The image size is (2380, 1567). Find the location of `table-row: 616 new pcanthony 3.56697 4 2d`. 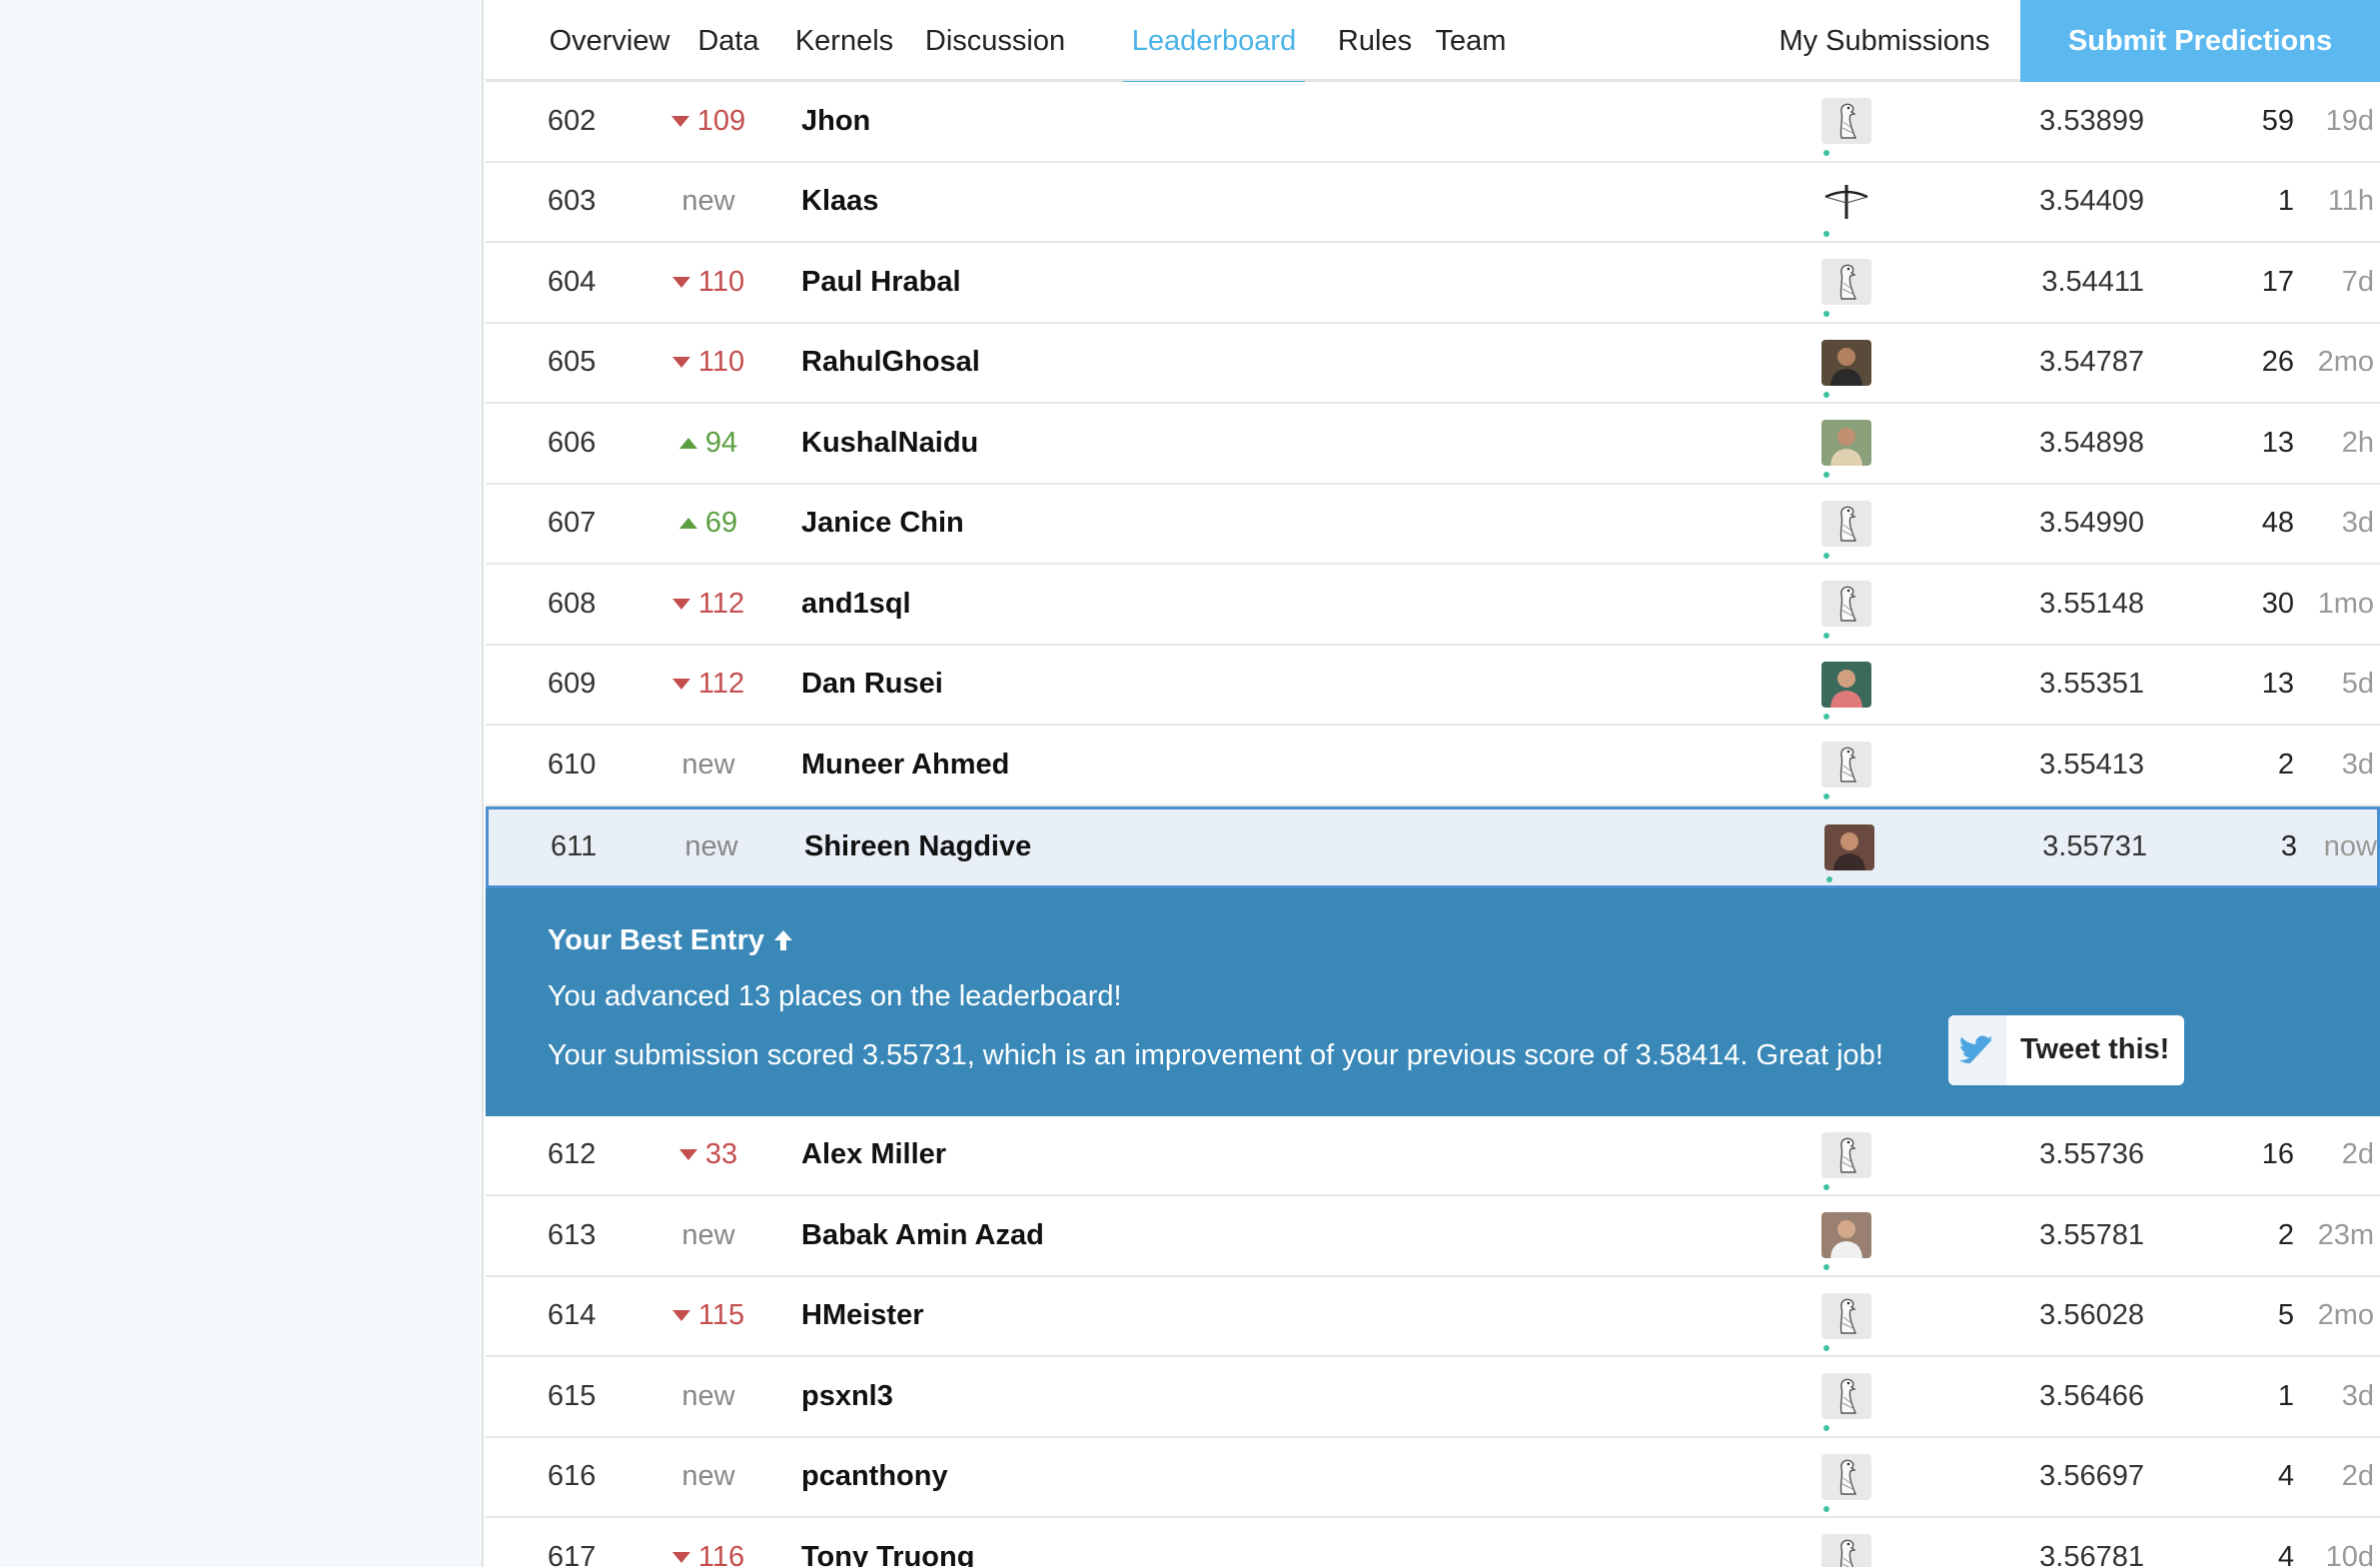

table-row: 616 new pcanthony 3.56697 4 2d is located at coordinates (1433, 1478).